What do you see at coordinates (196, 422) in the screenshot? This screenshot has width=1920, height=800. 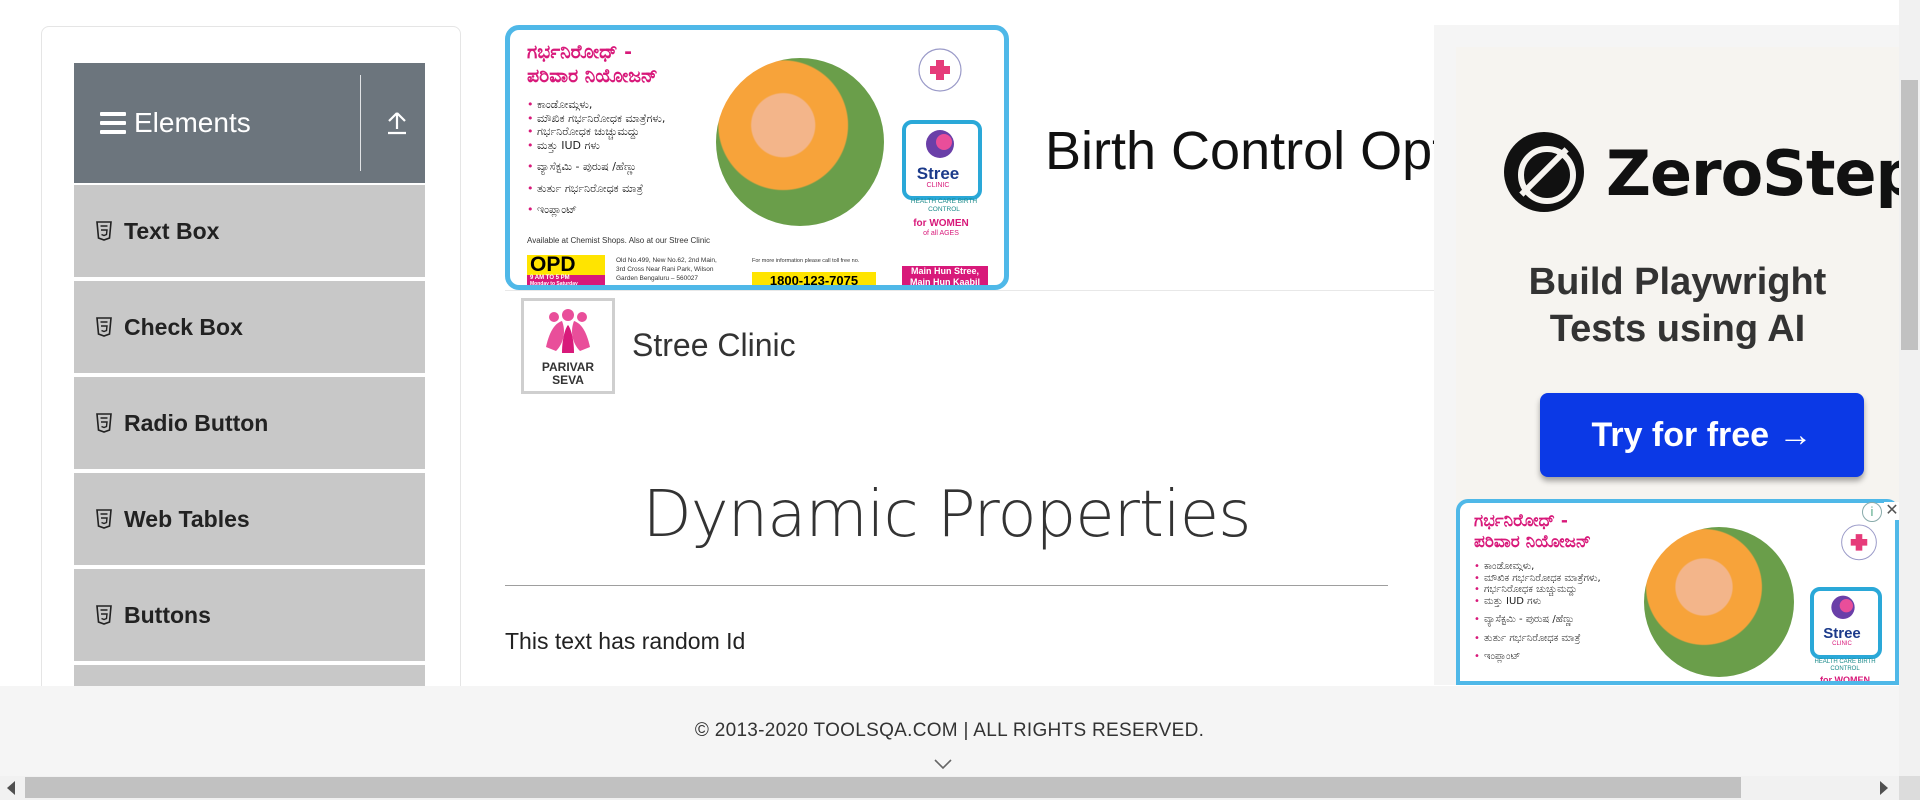 I see `sidebar-item-label: Radio Button` at bounding box center [196, 422].